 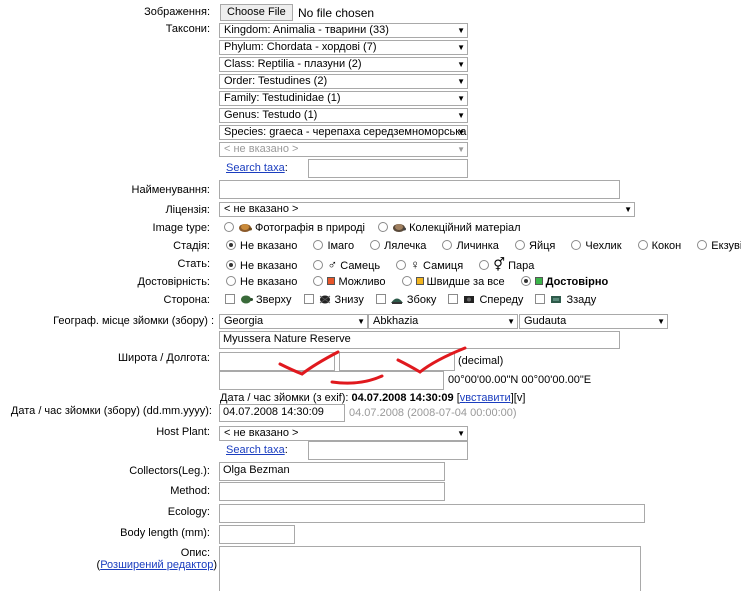 What do you see at coordinates (343, 149) in the screenshot?
I see `subspecies-select: < не вказано >` at bounding box center [343, 149].